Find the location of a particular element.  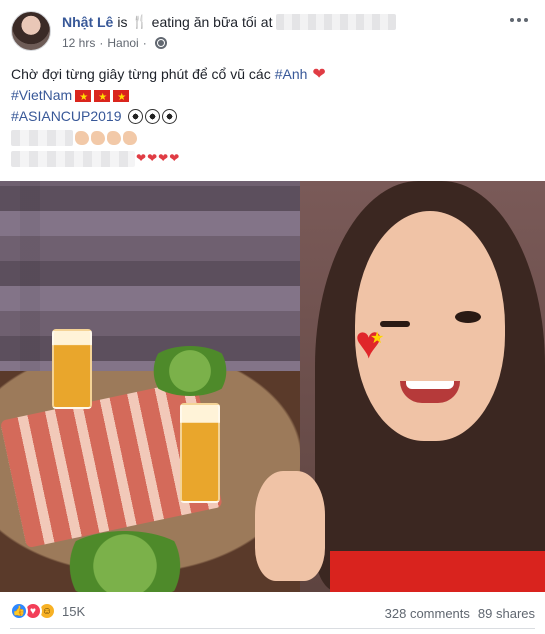

blurred-place-name is located at coordinates (336, 22).